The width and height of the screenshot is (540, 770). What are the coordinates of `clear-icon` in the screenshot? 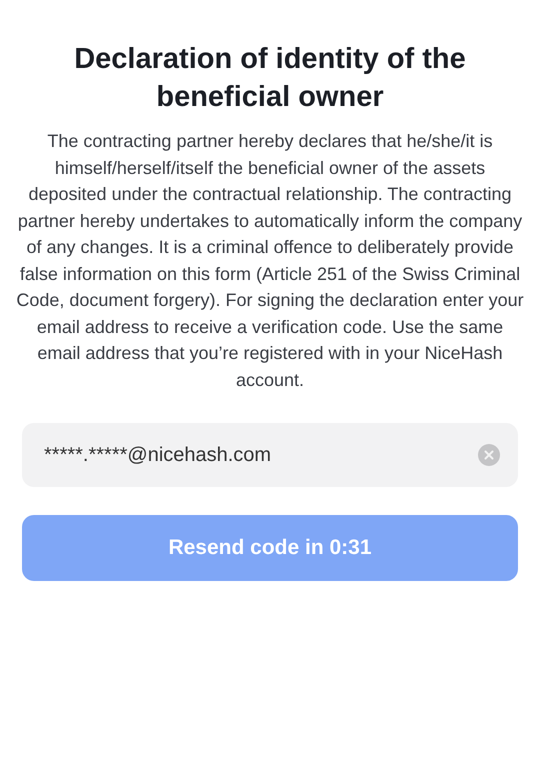 It's located at (489, 455).